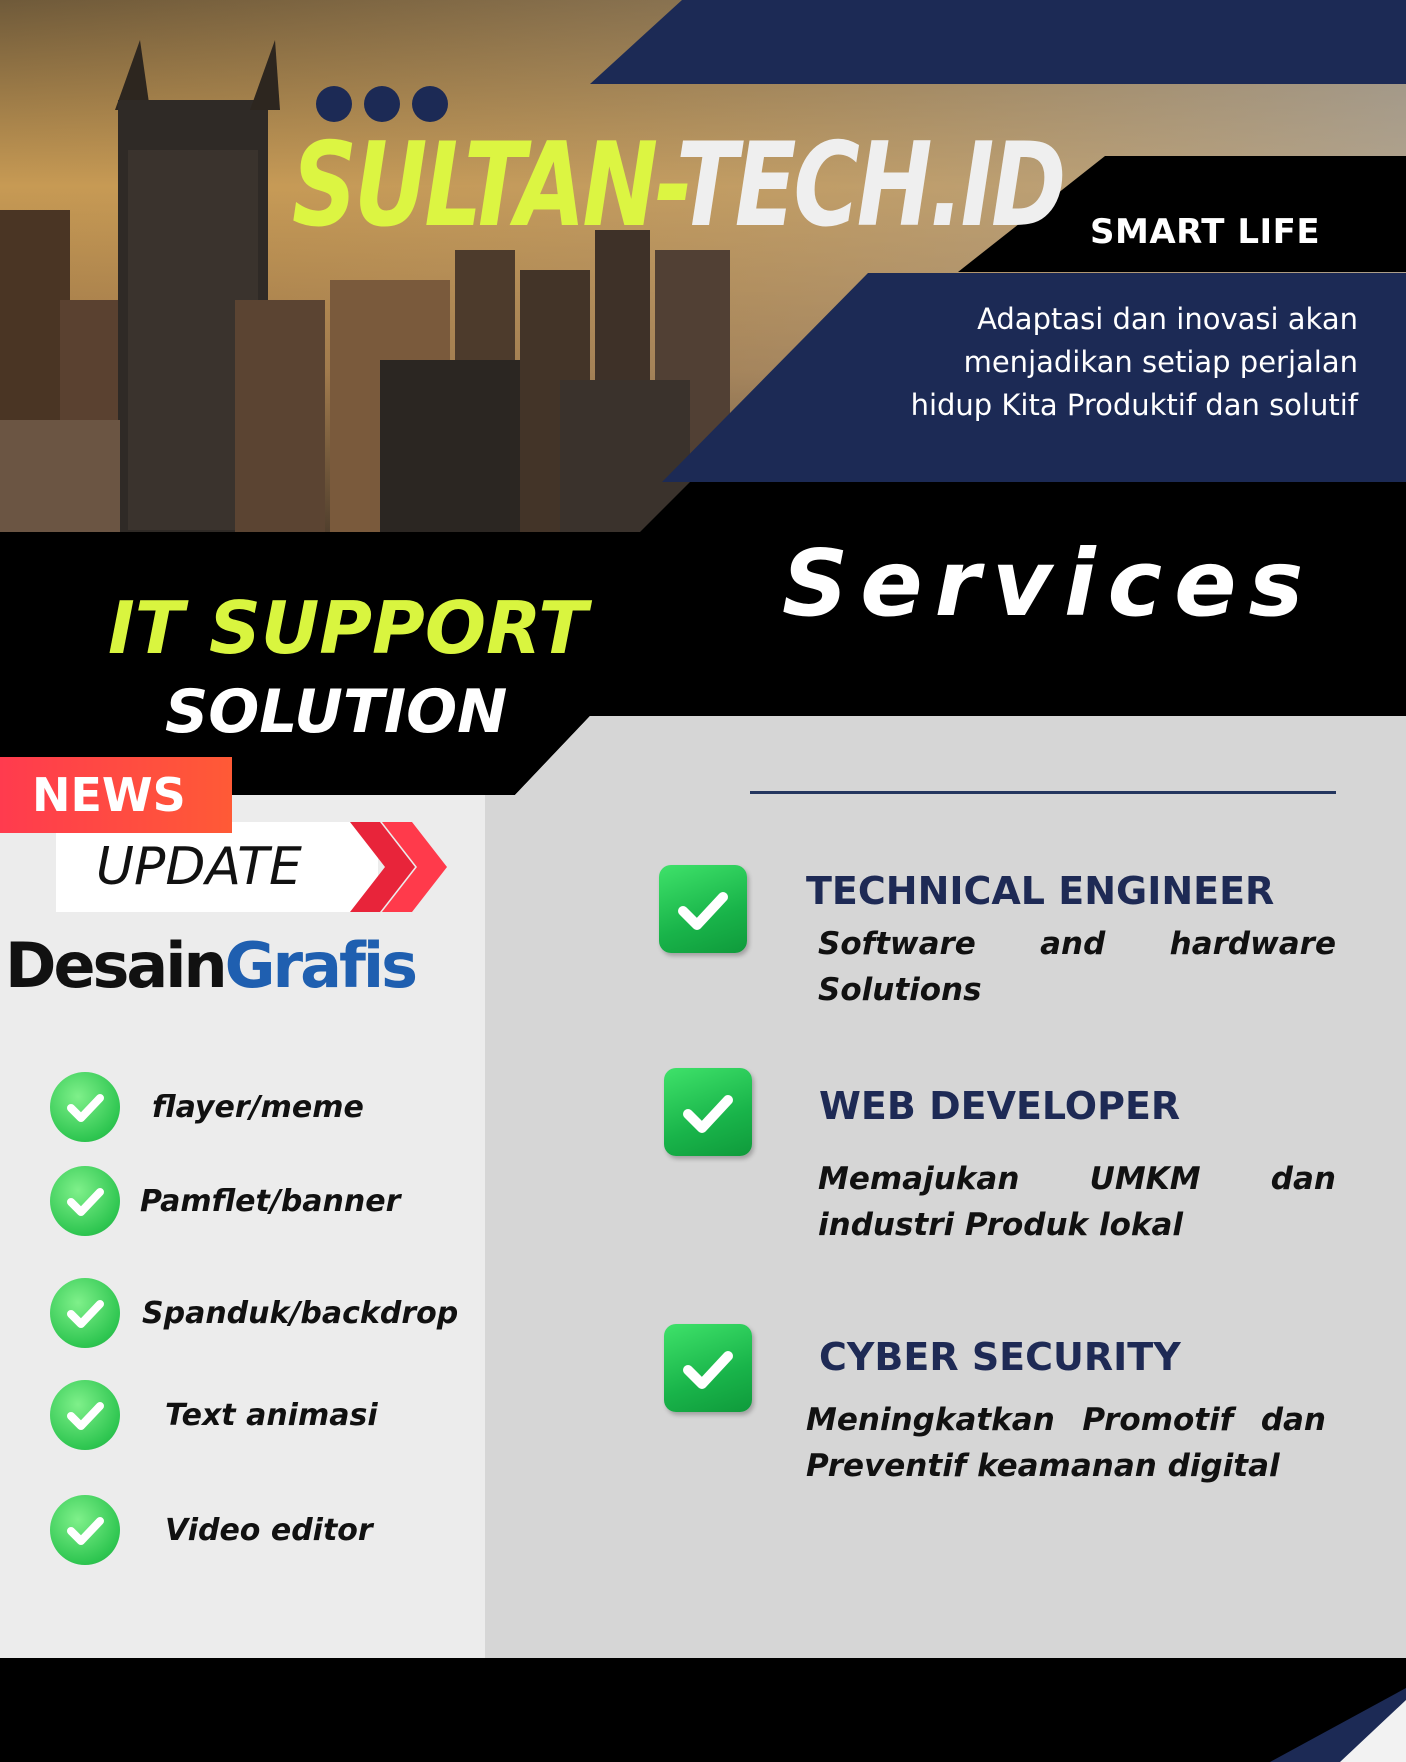  What do you see at coordinates (217, 867) in the screenshot?
I see `update-label: UPDATE` at bounding box center [217, 867].